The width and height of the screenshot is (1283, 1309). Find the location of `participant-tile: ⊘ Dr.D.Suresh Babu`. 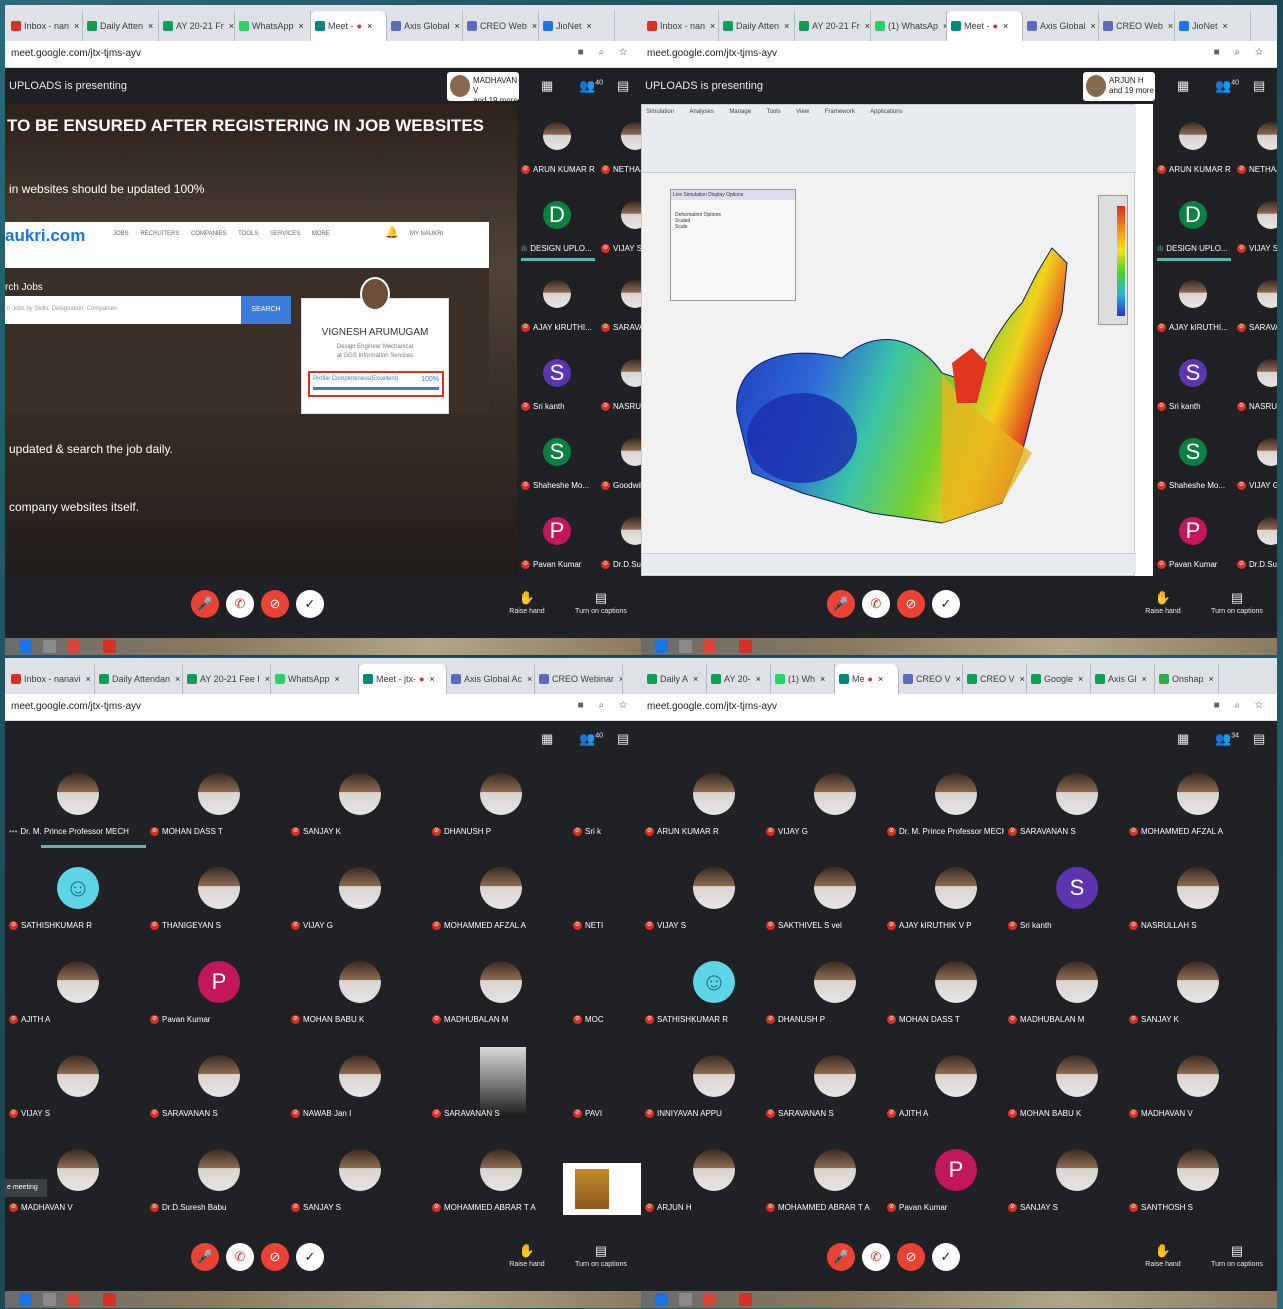

participant-tile: ⊘ Dr.D.Suresh Babu is located at coordinates (216, 1180).